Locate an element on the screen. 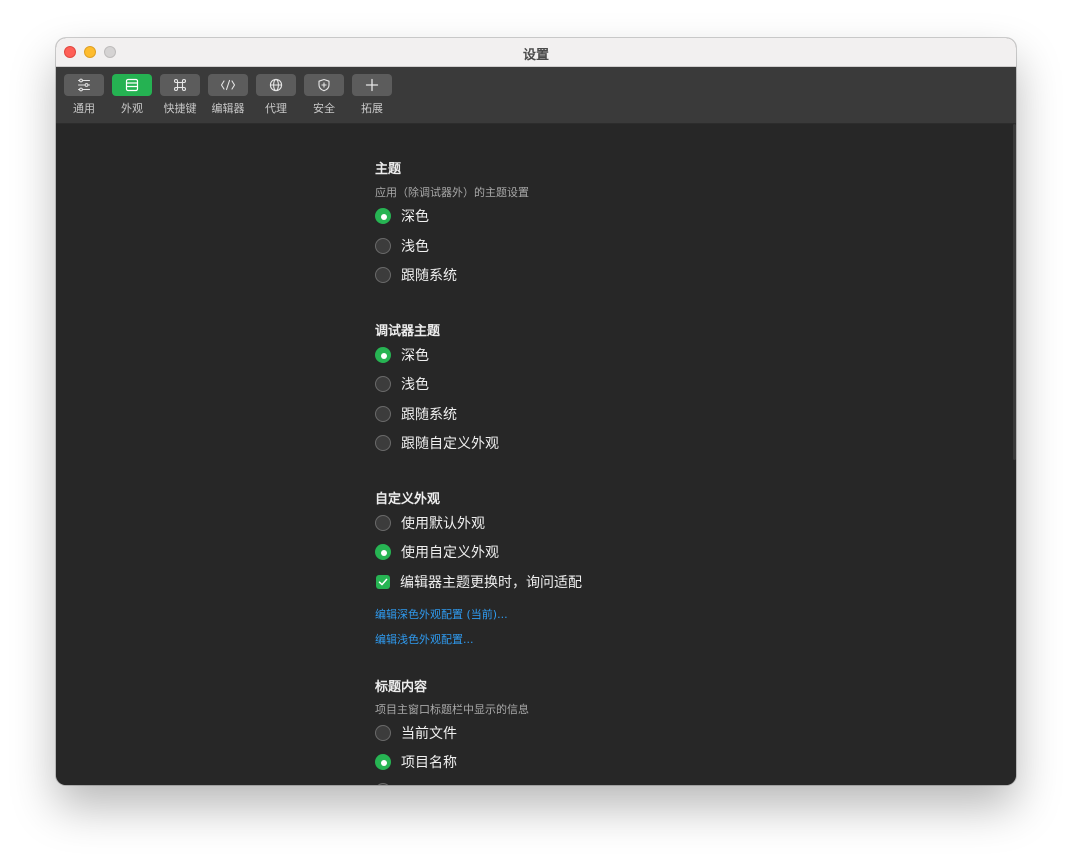 The image size is (1072, 860). title-content-option-current-file: 当前文件 is located at coordinates (416, 733).